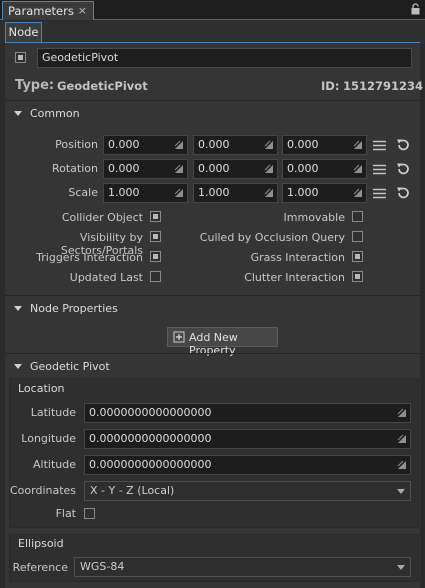 This screenshot has height=588, width=425. I want to click on flat-checkbox, so click(89, 513).